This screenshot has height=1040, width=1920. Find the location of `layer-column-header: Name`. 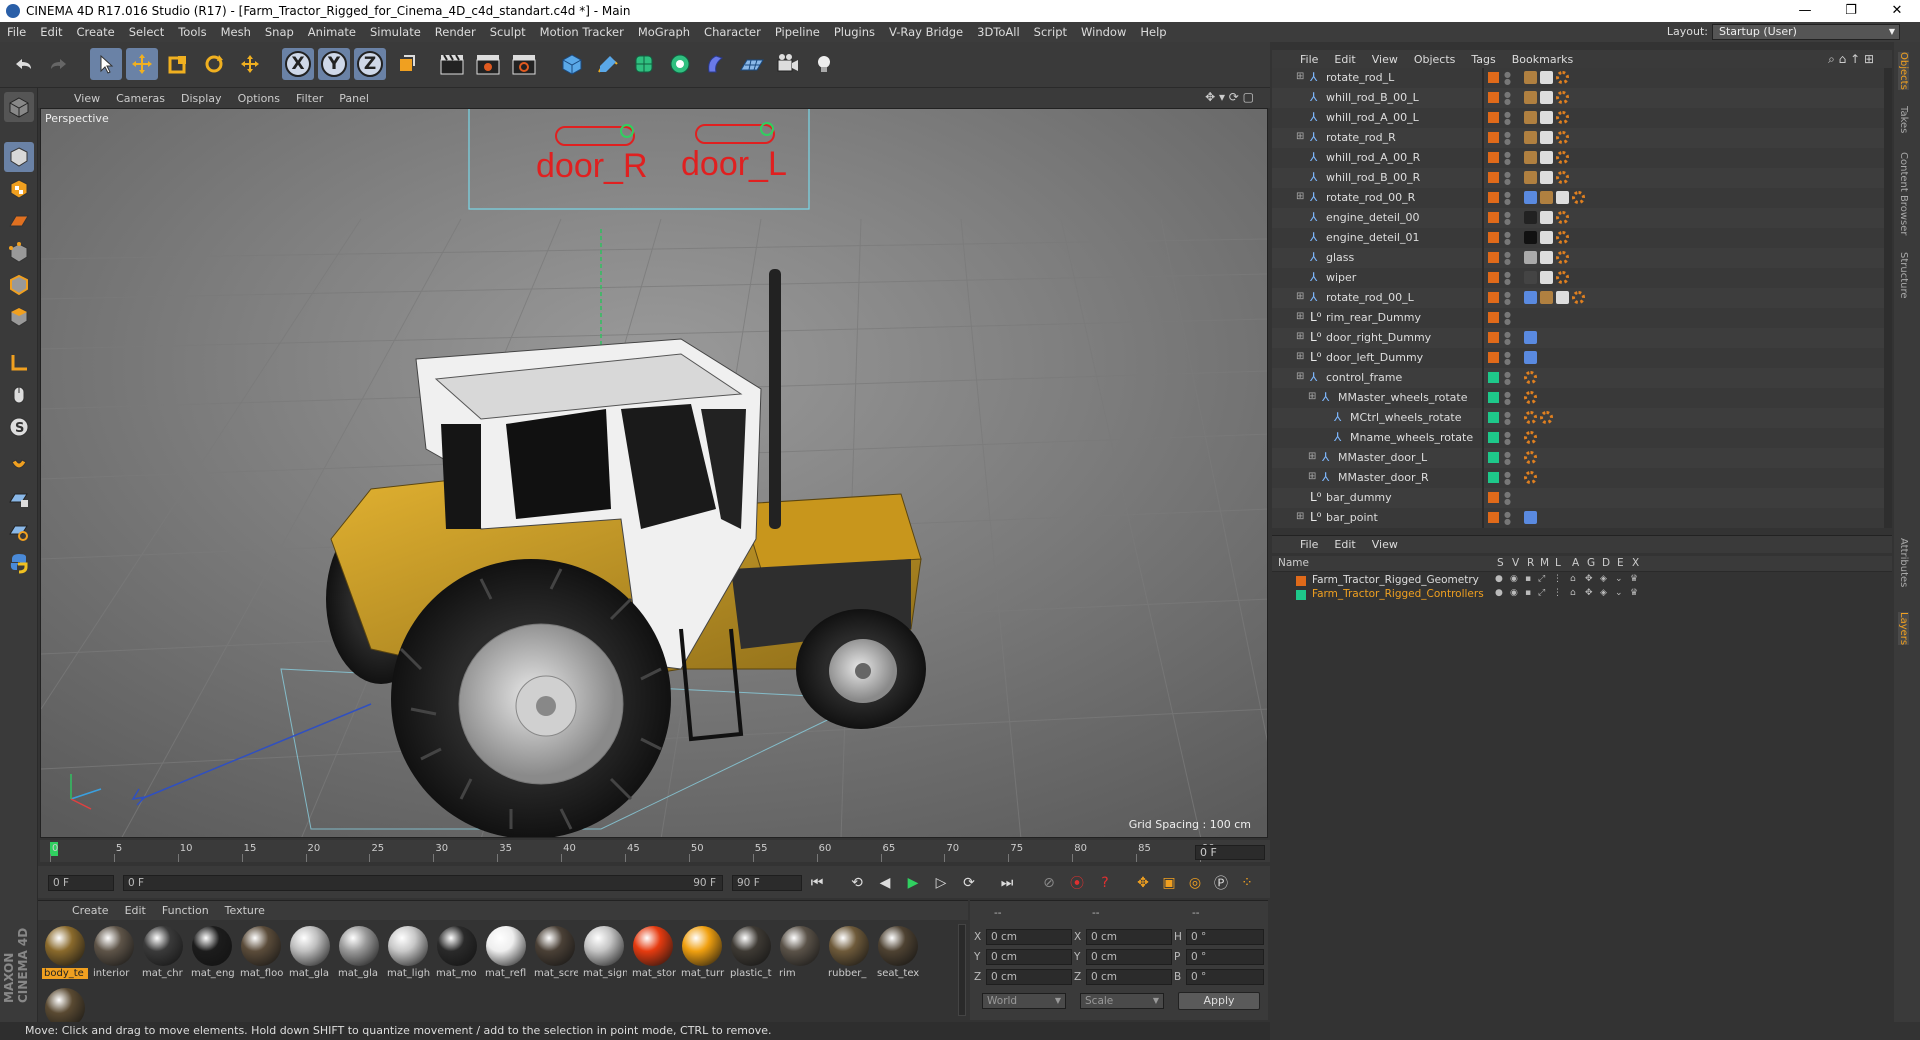

layer-column-header: Name is located at coordinates (1293, 563).